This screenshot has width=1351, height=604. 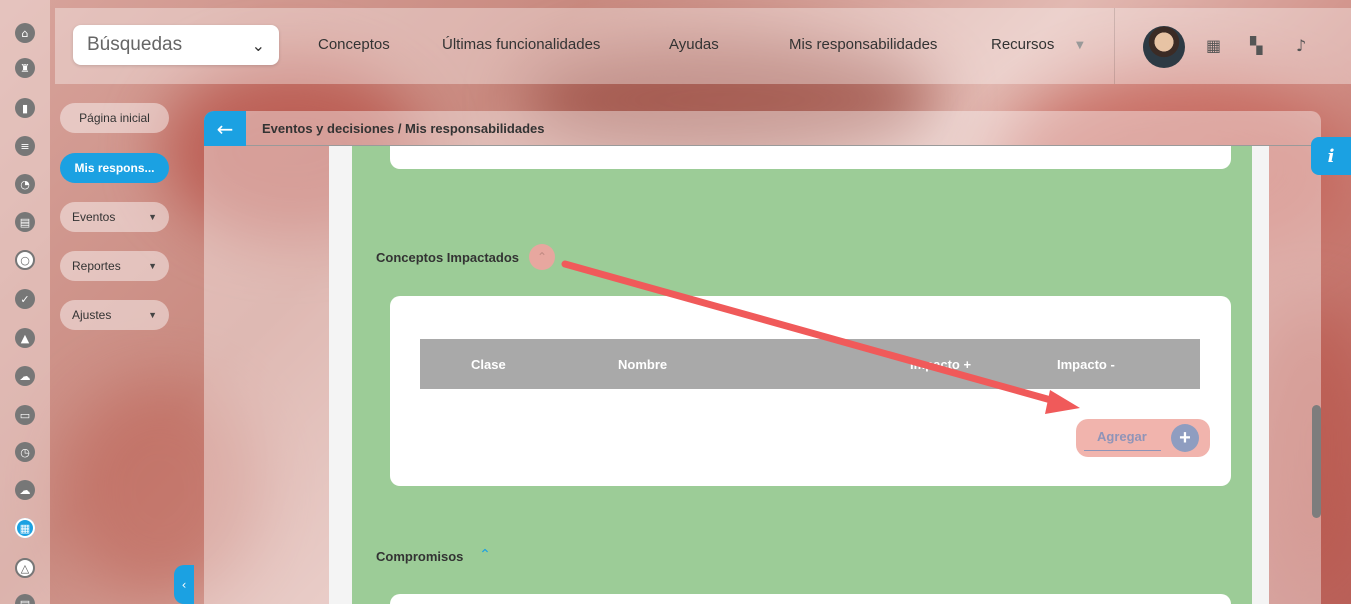 I want to click on annotation-arrow, so click(x=820, y=337).